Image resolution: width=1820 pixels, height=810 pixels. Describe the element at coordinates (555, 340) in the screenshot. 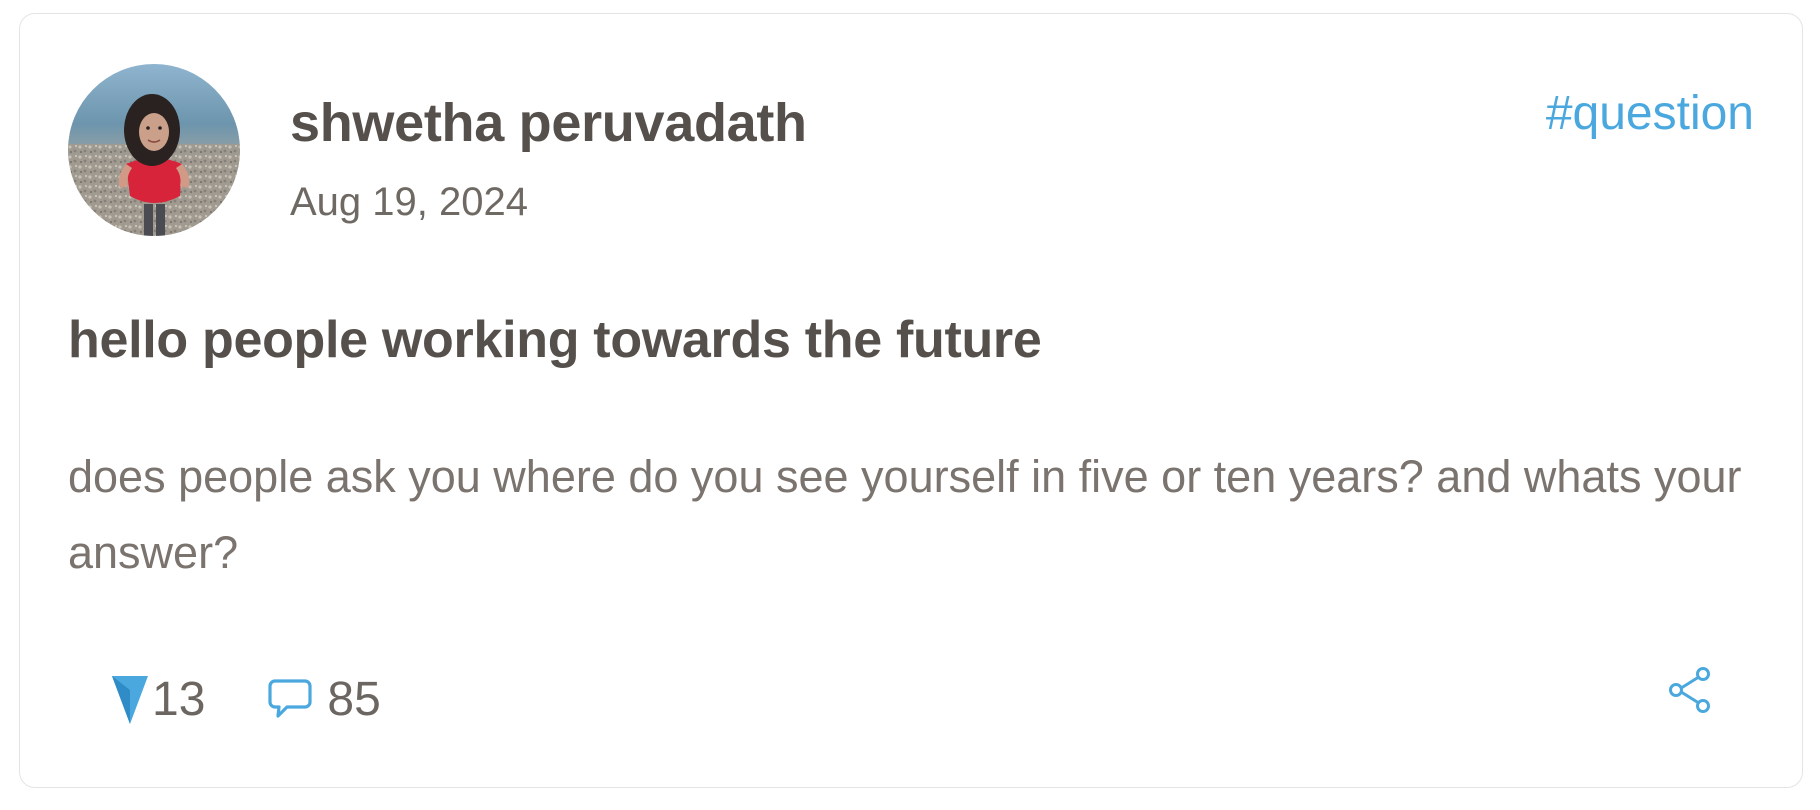

I see `post-title: hello people working towards the future` at that location.